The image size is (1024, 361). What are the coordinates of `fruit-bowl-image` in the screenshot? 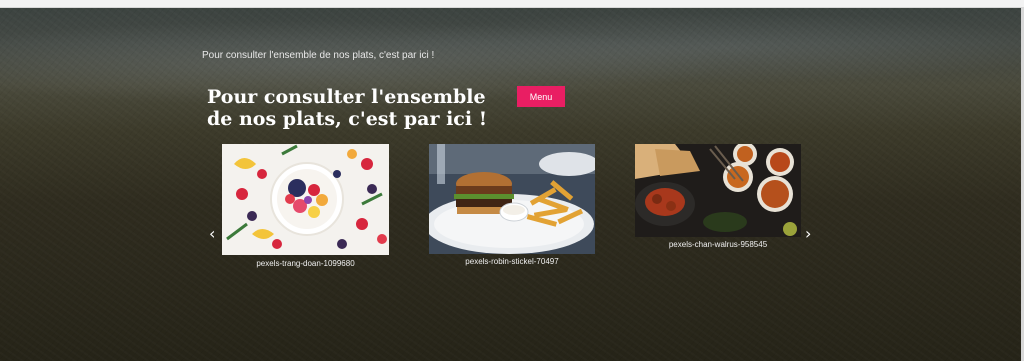 It's located at (305, 199).